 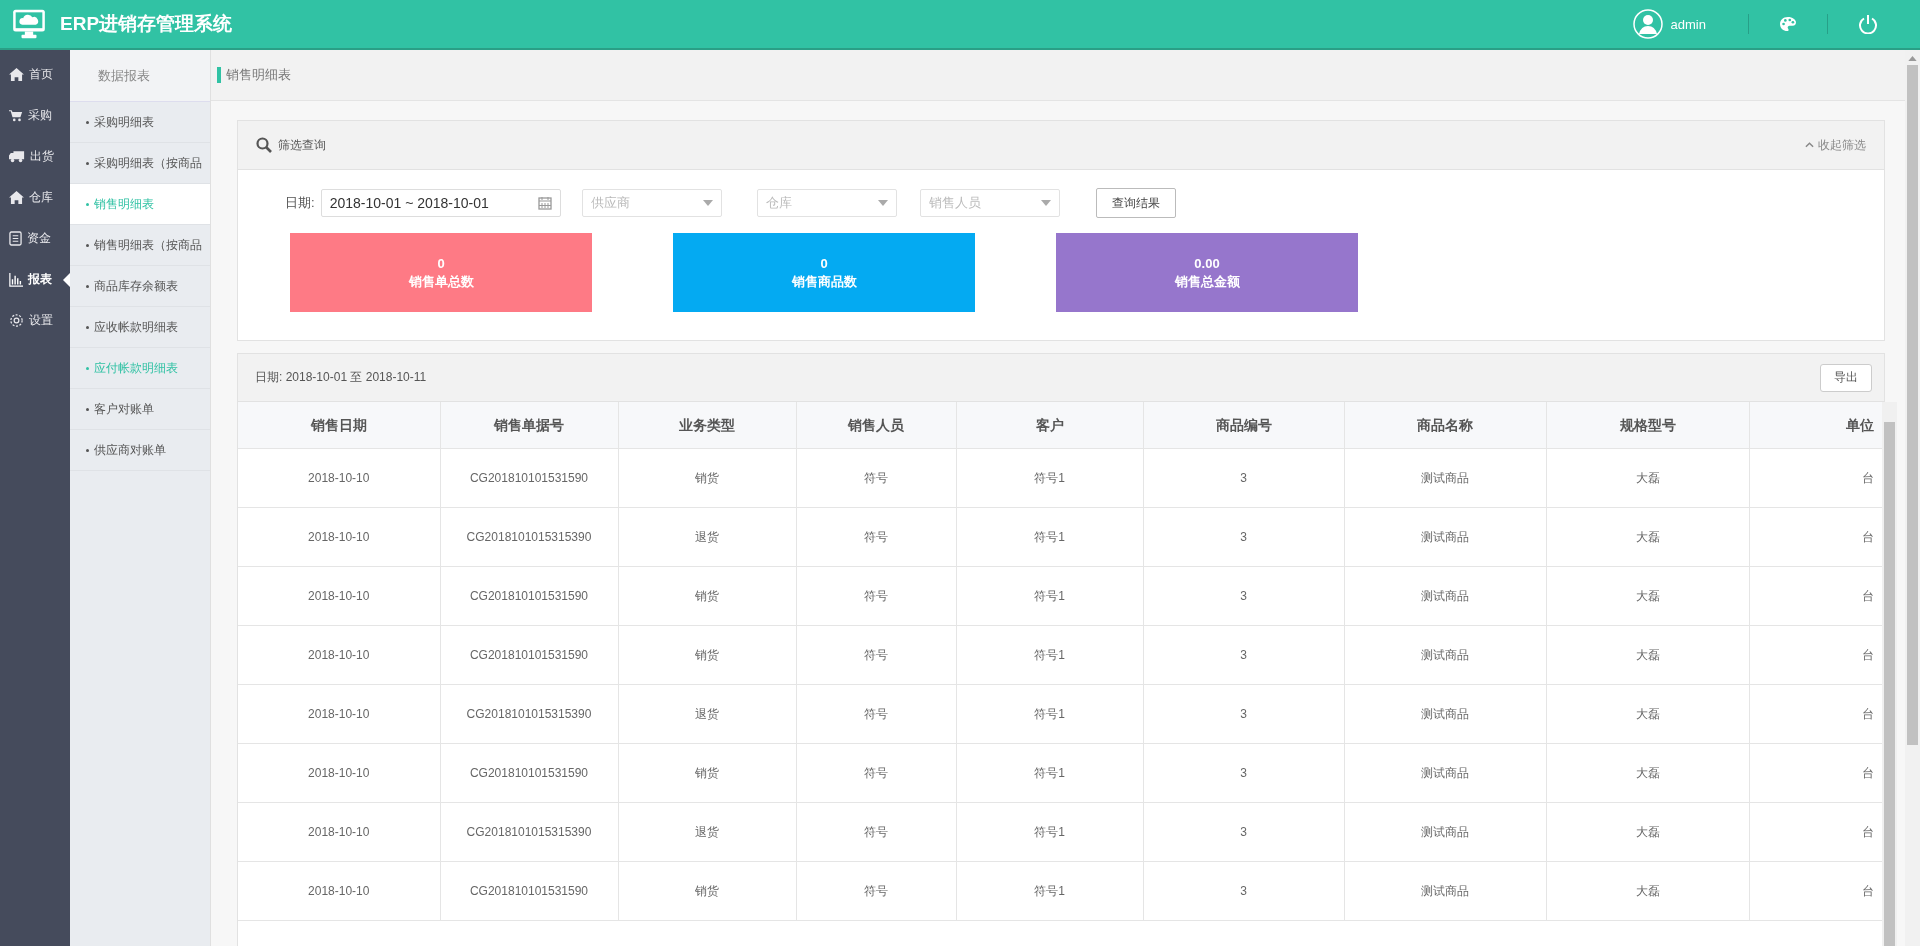 What do you see at coordinates (339, 425) in the screenshot?
I see `column-header: 销售日期` at bounding box center [339, 425].